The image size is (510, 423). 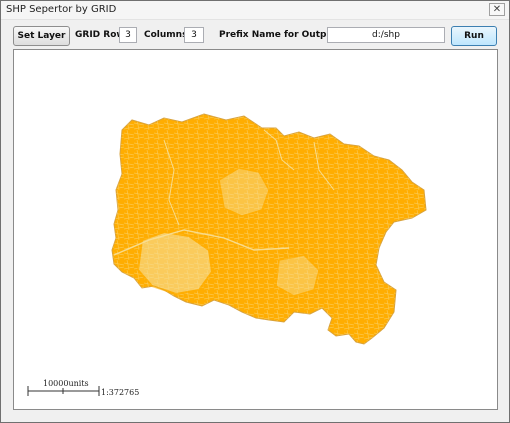 I want to click on set-layer-button: Set Layer, so click(x=41, y=36).